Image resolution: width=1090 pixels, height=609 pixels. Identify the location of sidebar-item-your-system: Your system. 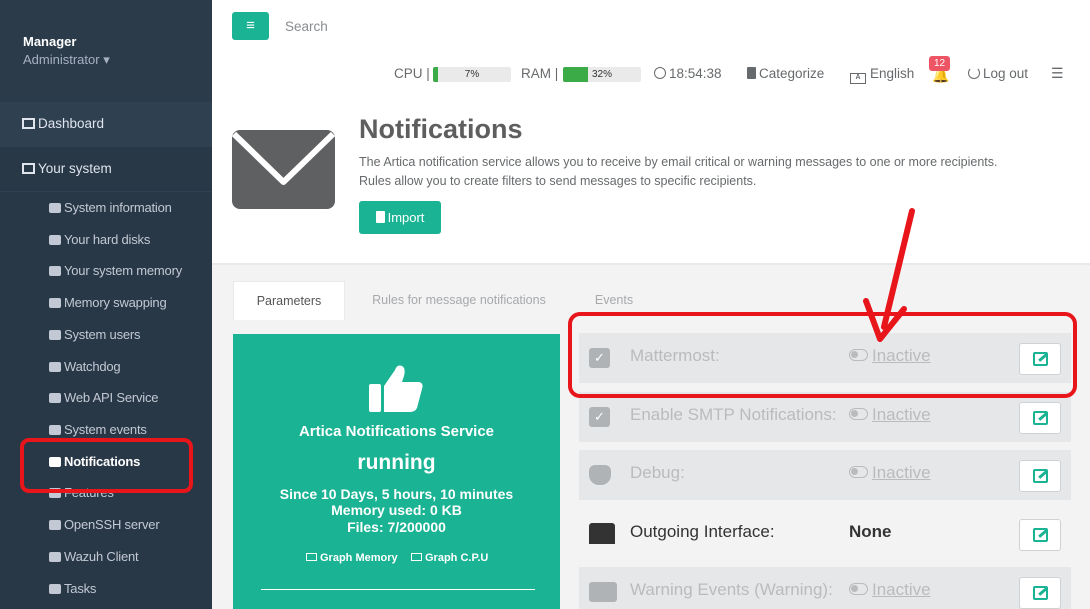
(106, 169).